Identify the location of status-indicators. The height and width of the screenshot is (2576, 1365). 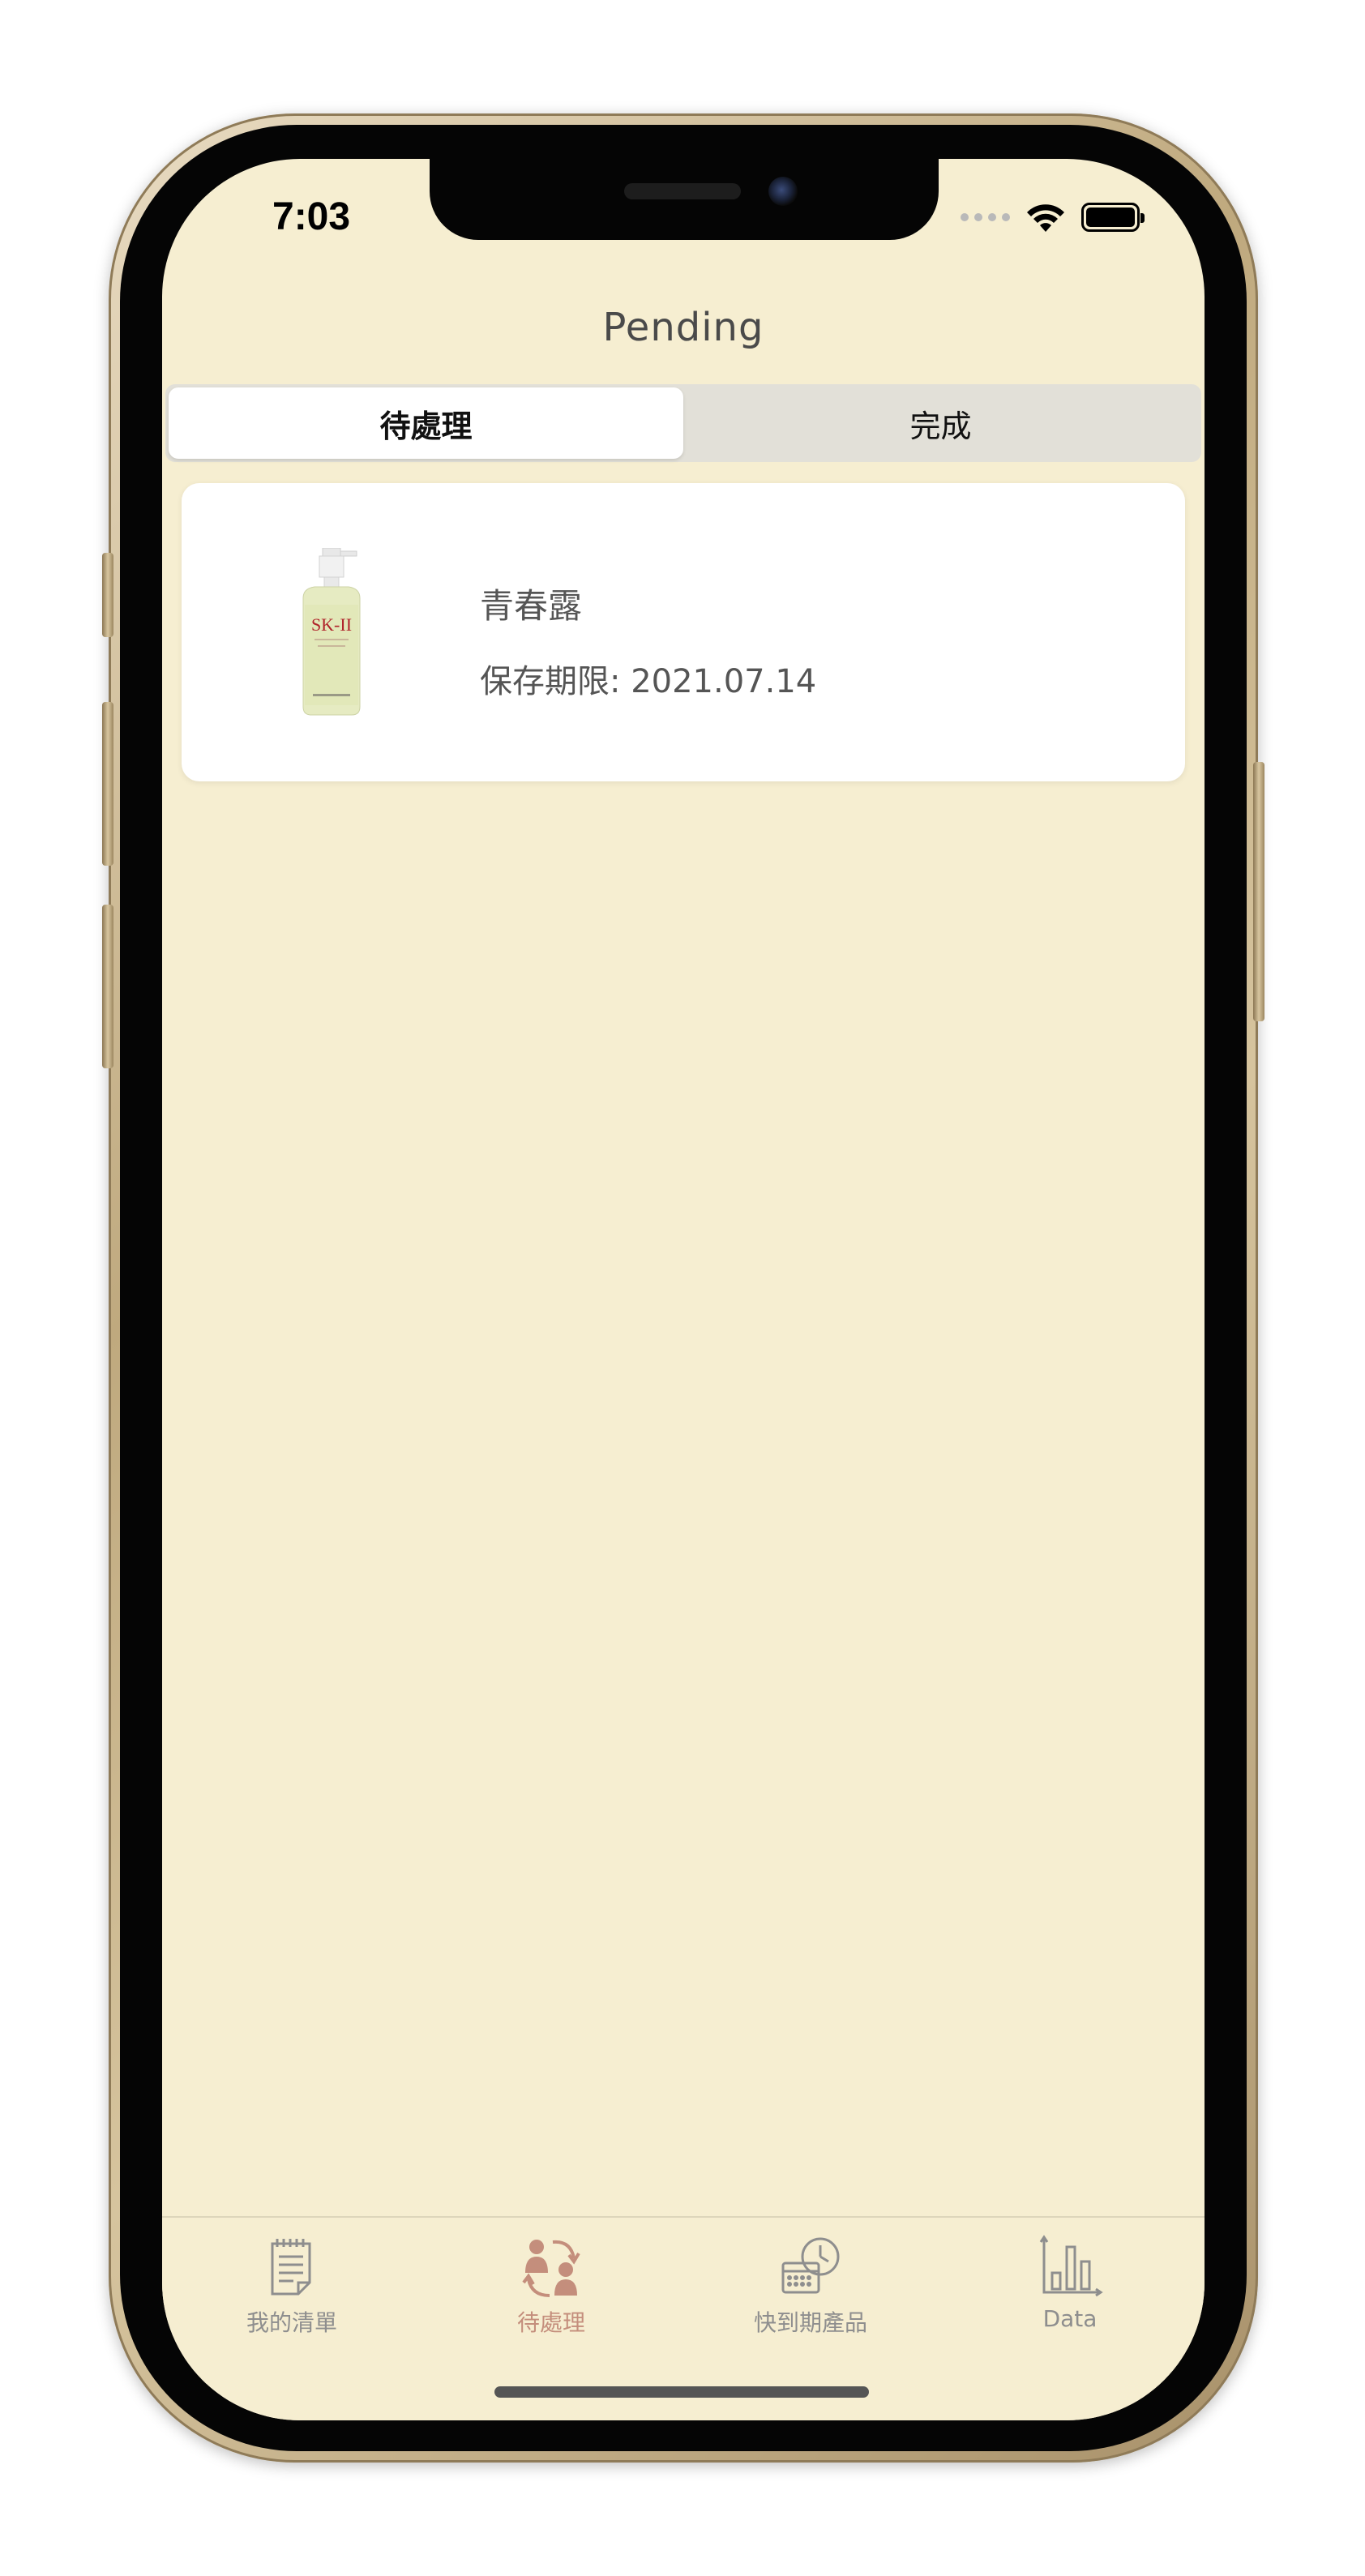
(1053, 217).